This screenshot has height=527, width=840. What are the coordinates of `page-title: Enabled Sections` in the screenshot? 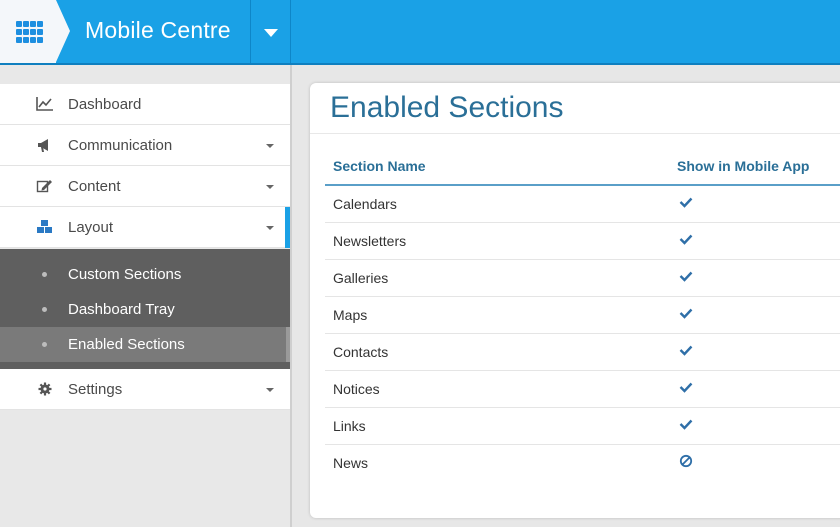 It's located at (447, 107).